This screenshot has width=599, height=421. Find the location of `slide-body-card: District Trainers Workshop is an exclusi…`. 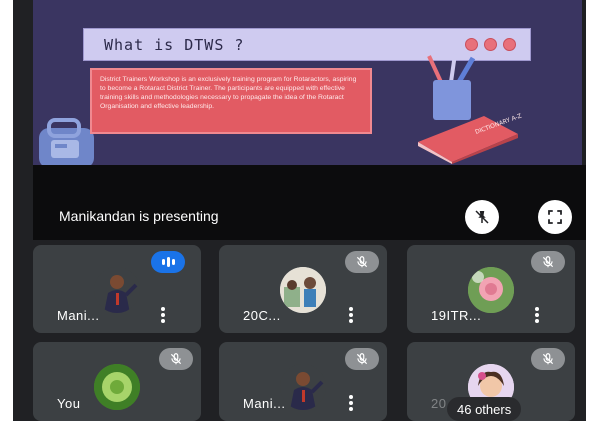

slide-body-card: District Trainers Workshop is an exclusi… is located at coordinates (231, 101).